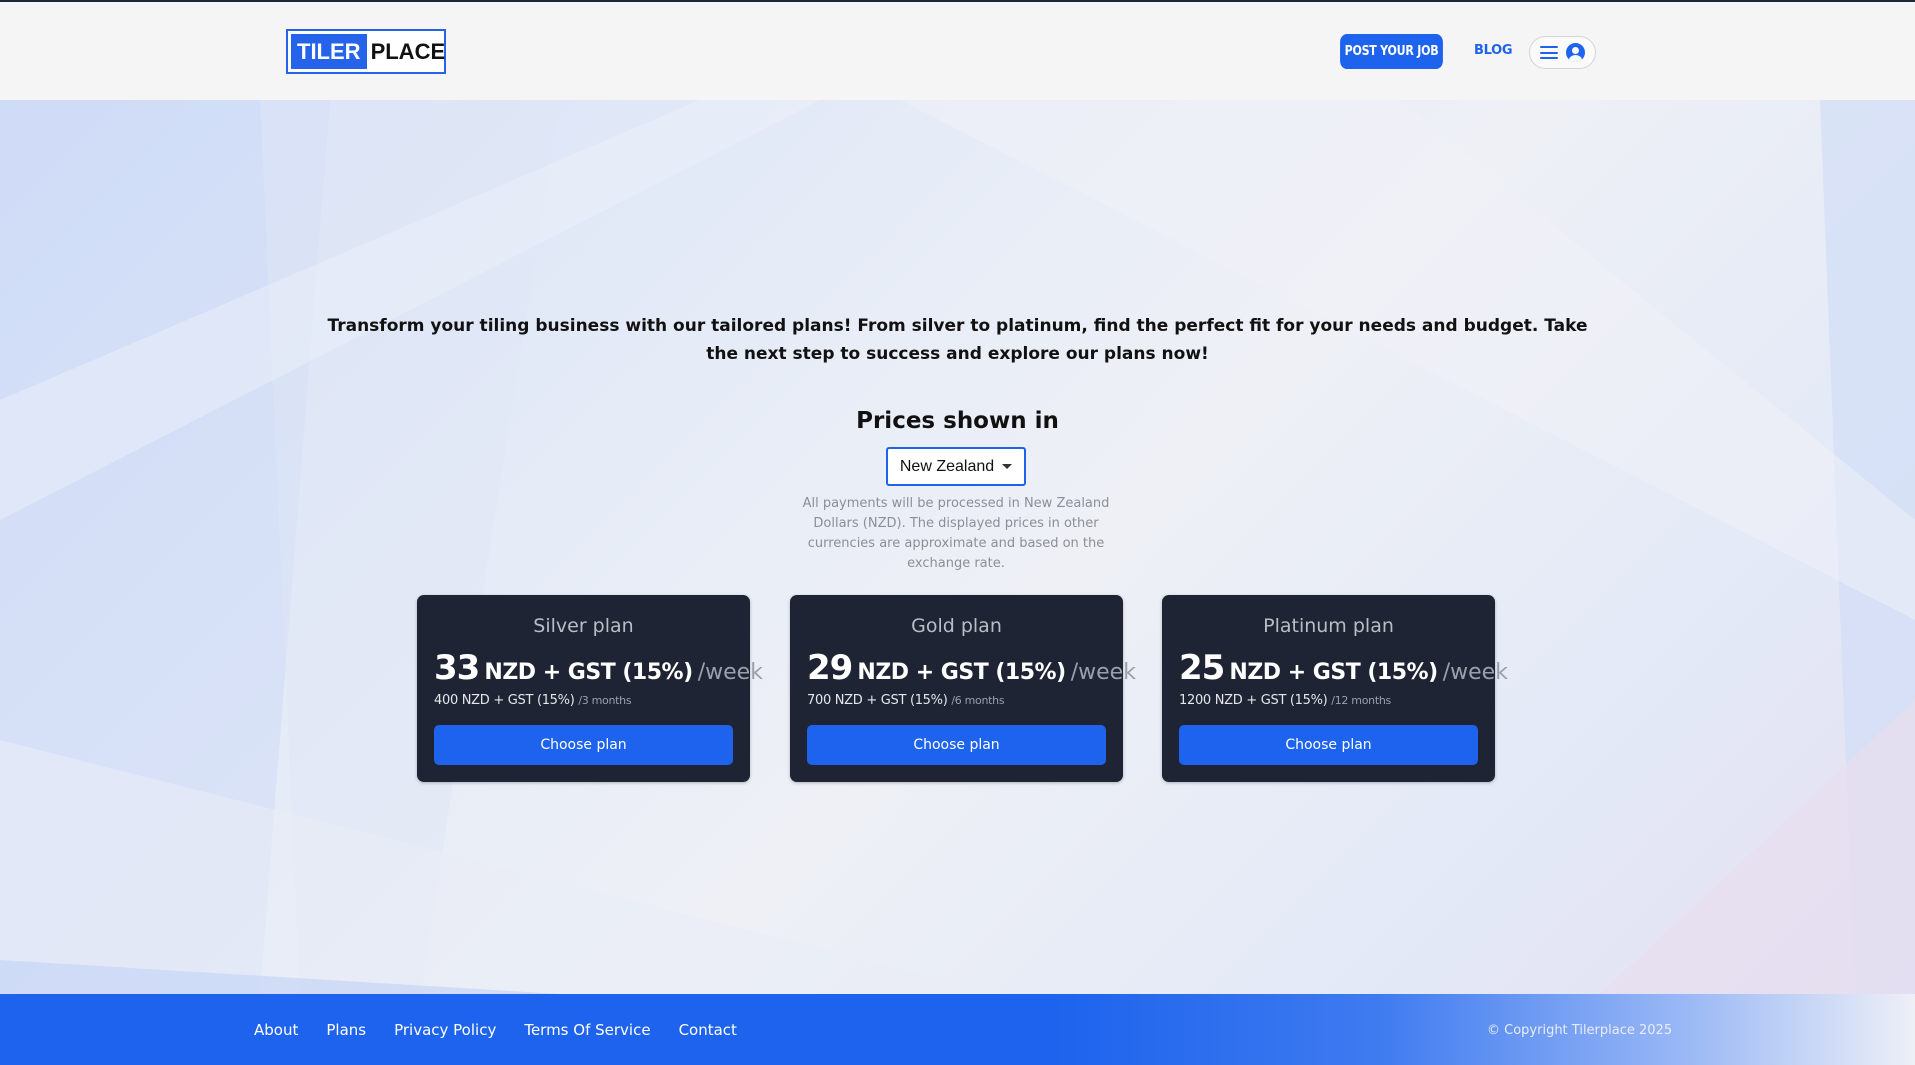 The width and height of the screenshot is (1915, 1065). I want to click on post-your-job-button: POST YOUR JOB, so click(1391, 51).